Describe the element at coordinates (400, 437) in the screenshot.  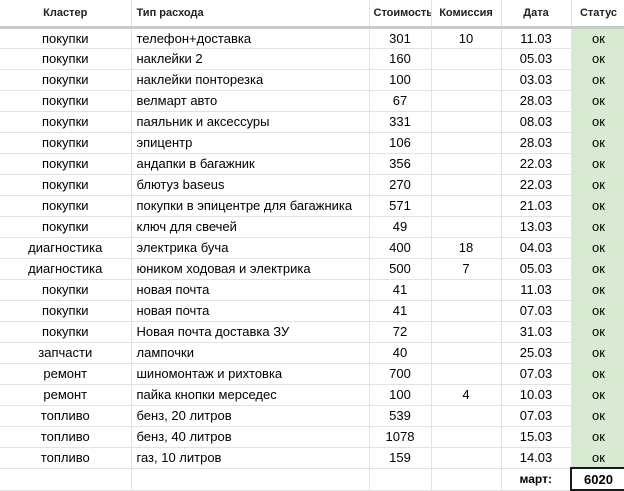
I see `cell-cost: 1078` at that location.